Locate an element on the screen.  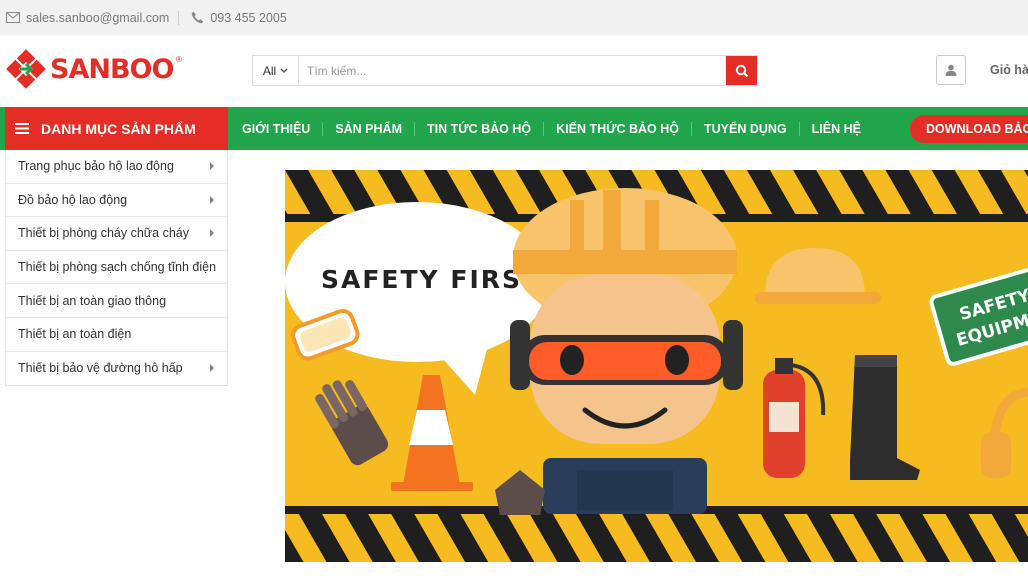
search-button is located at coordinates (741, 70).